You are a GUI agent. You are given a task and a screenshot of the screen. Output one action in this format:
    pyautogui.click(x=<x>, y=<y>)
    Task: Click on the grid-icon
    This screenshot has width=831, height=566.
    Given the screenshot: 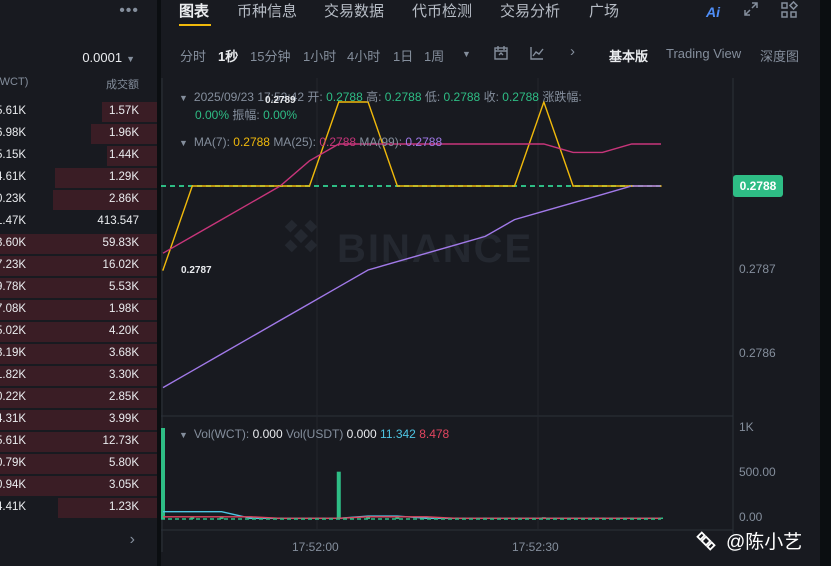 What is the action you would take?
    pyautogui.click(x=789, y=11)
    